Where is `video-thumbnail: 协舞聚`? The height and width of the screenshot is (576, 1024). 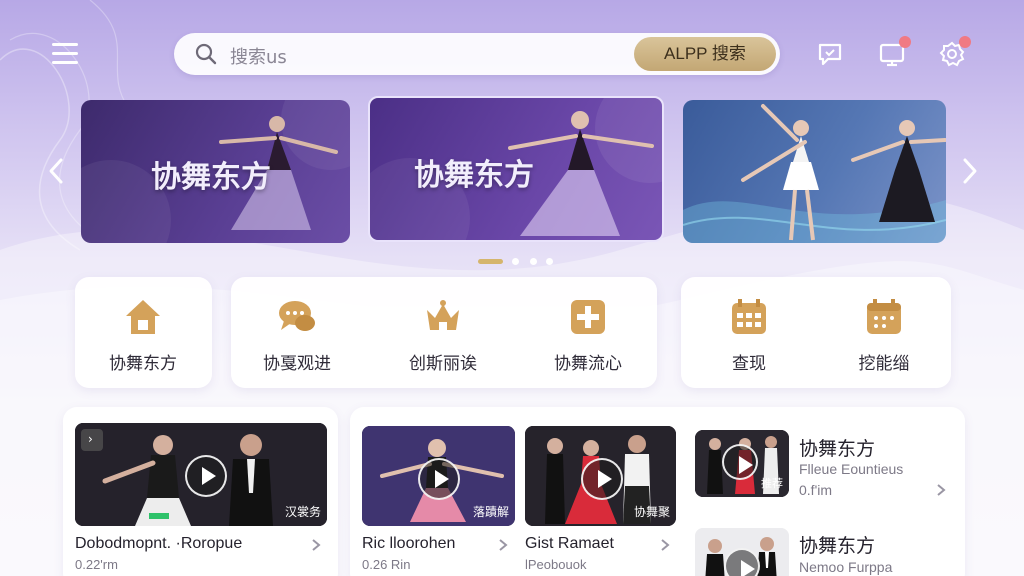 video-thumbnail: 协舞聚 is located at coordinates (600, 476).